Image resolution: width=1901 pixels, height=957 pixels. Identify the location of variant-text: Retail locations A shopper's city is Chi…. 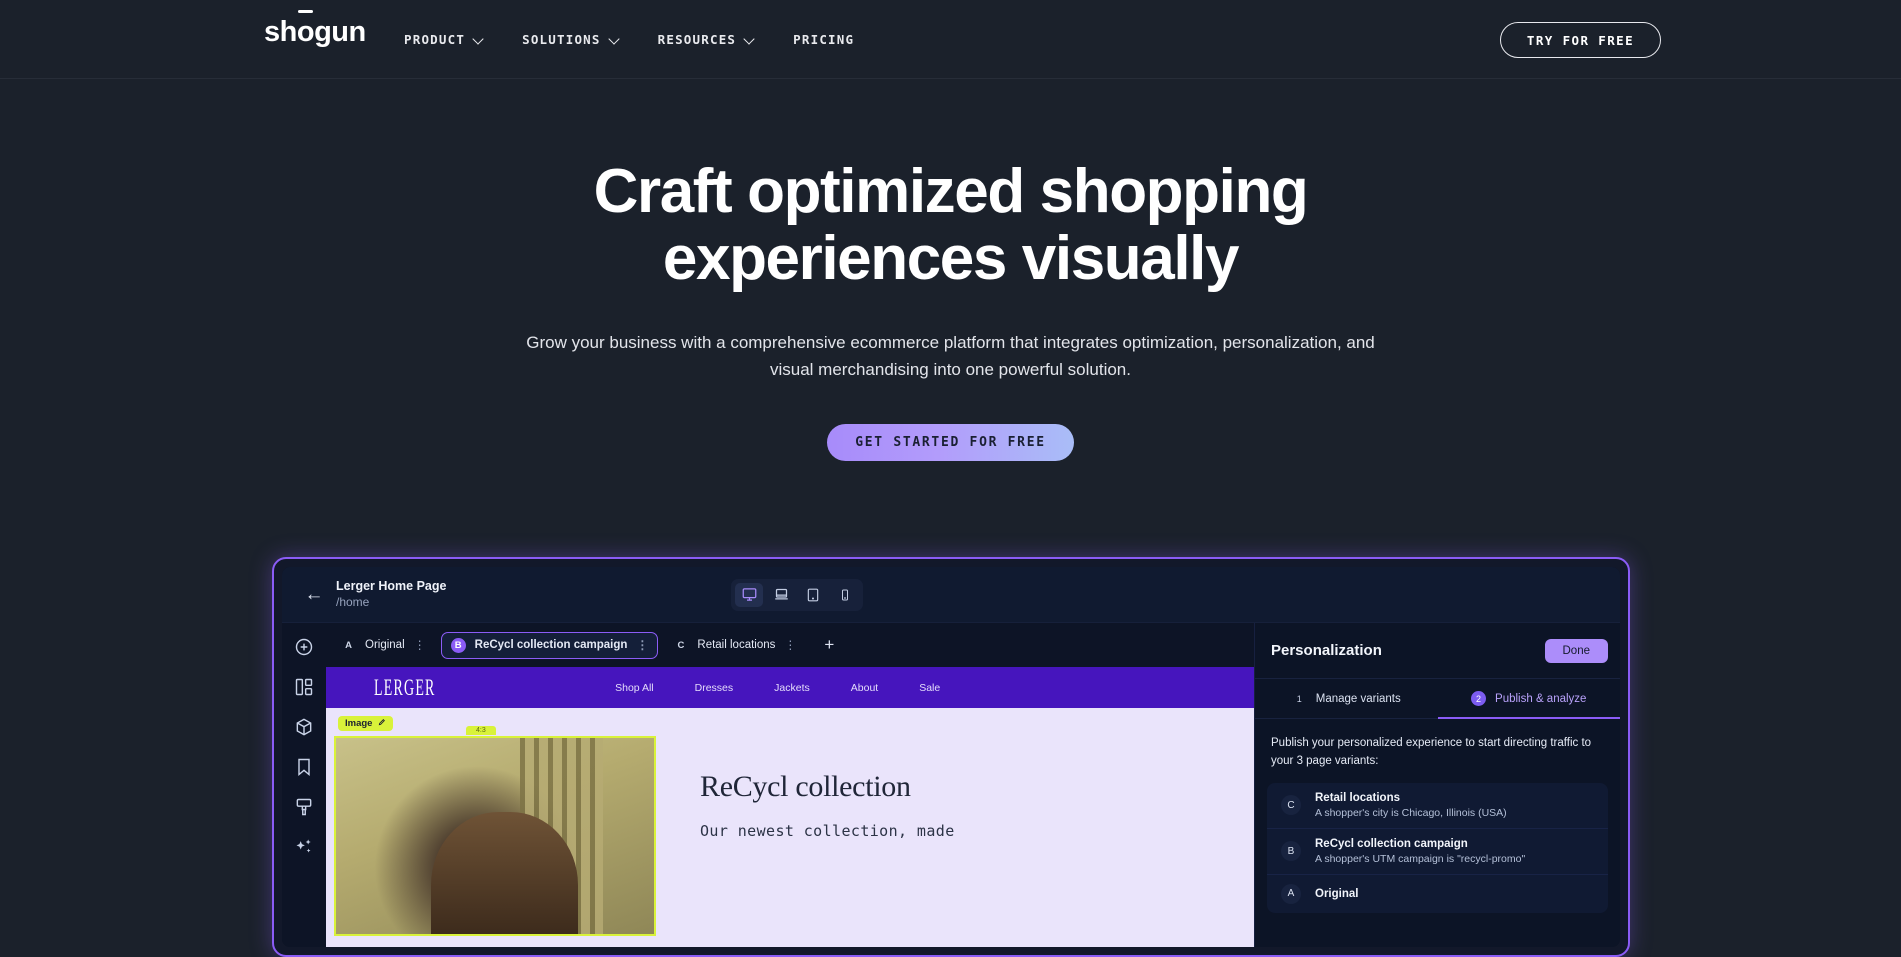
(1411, 805).